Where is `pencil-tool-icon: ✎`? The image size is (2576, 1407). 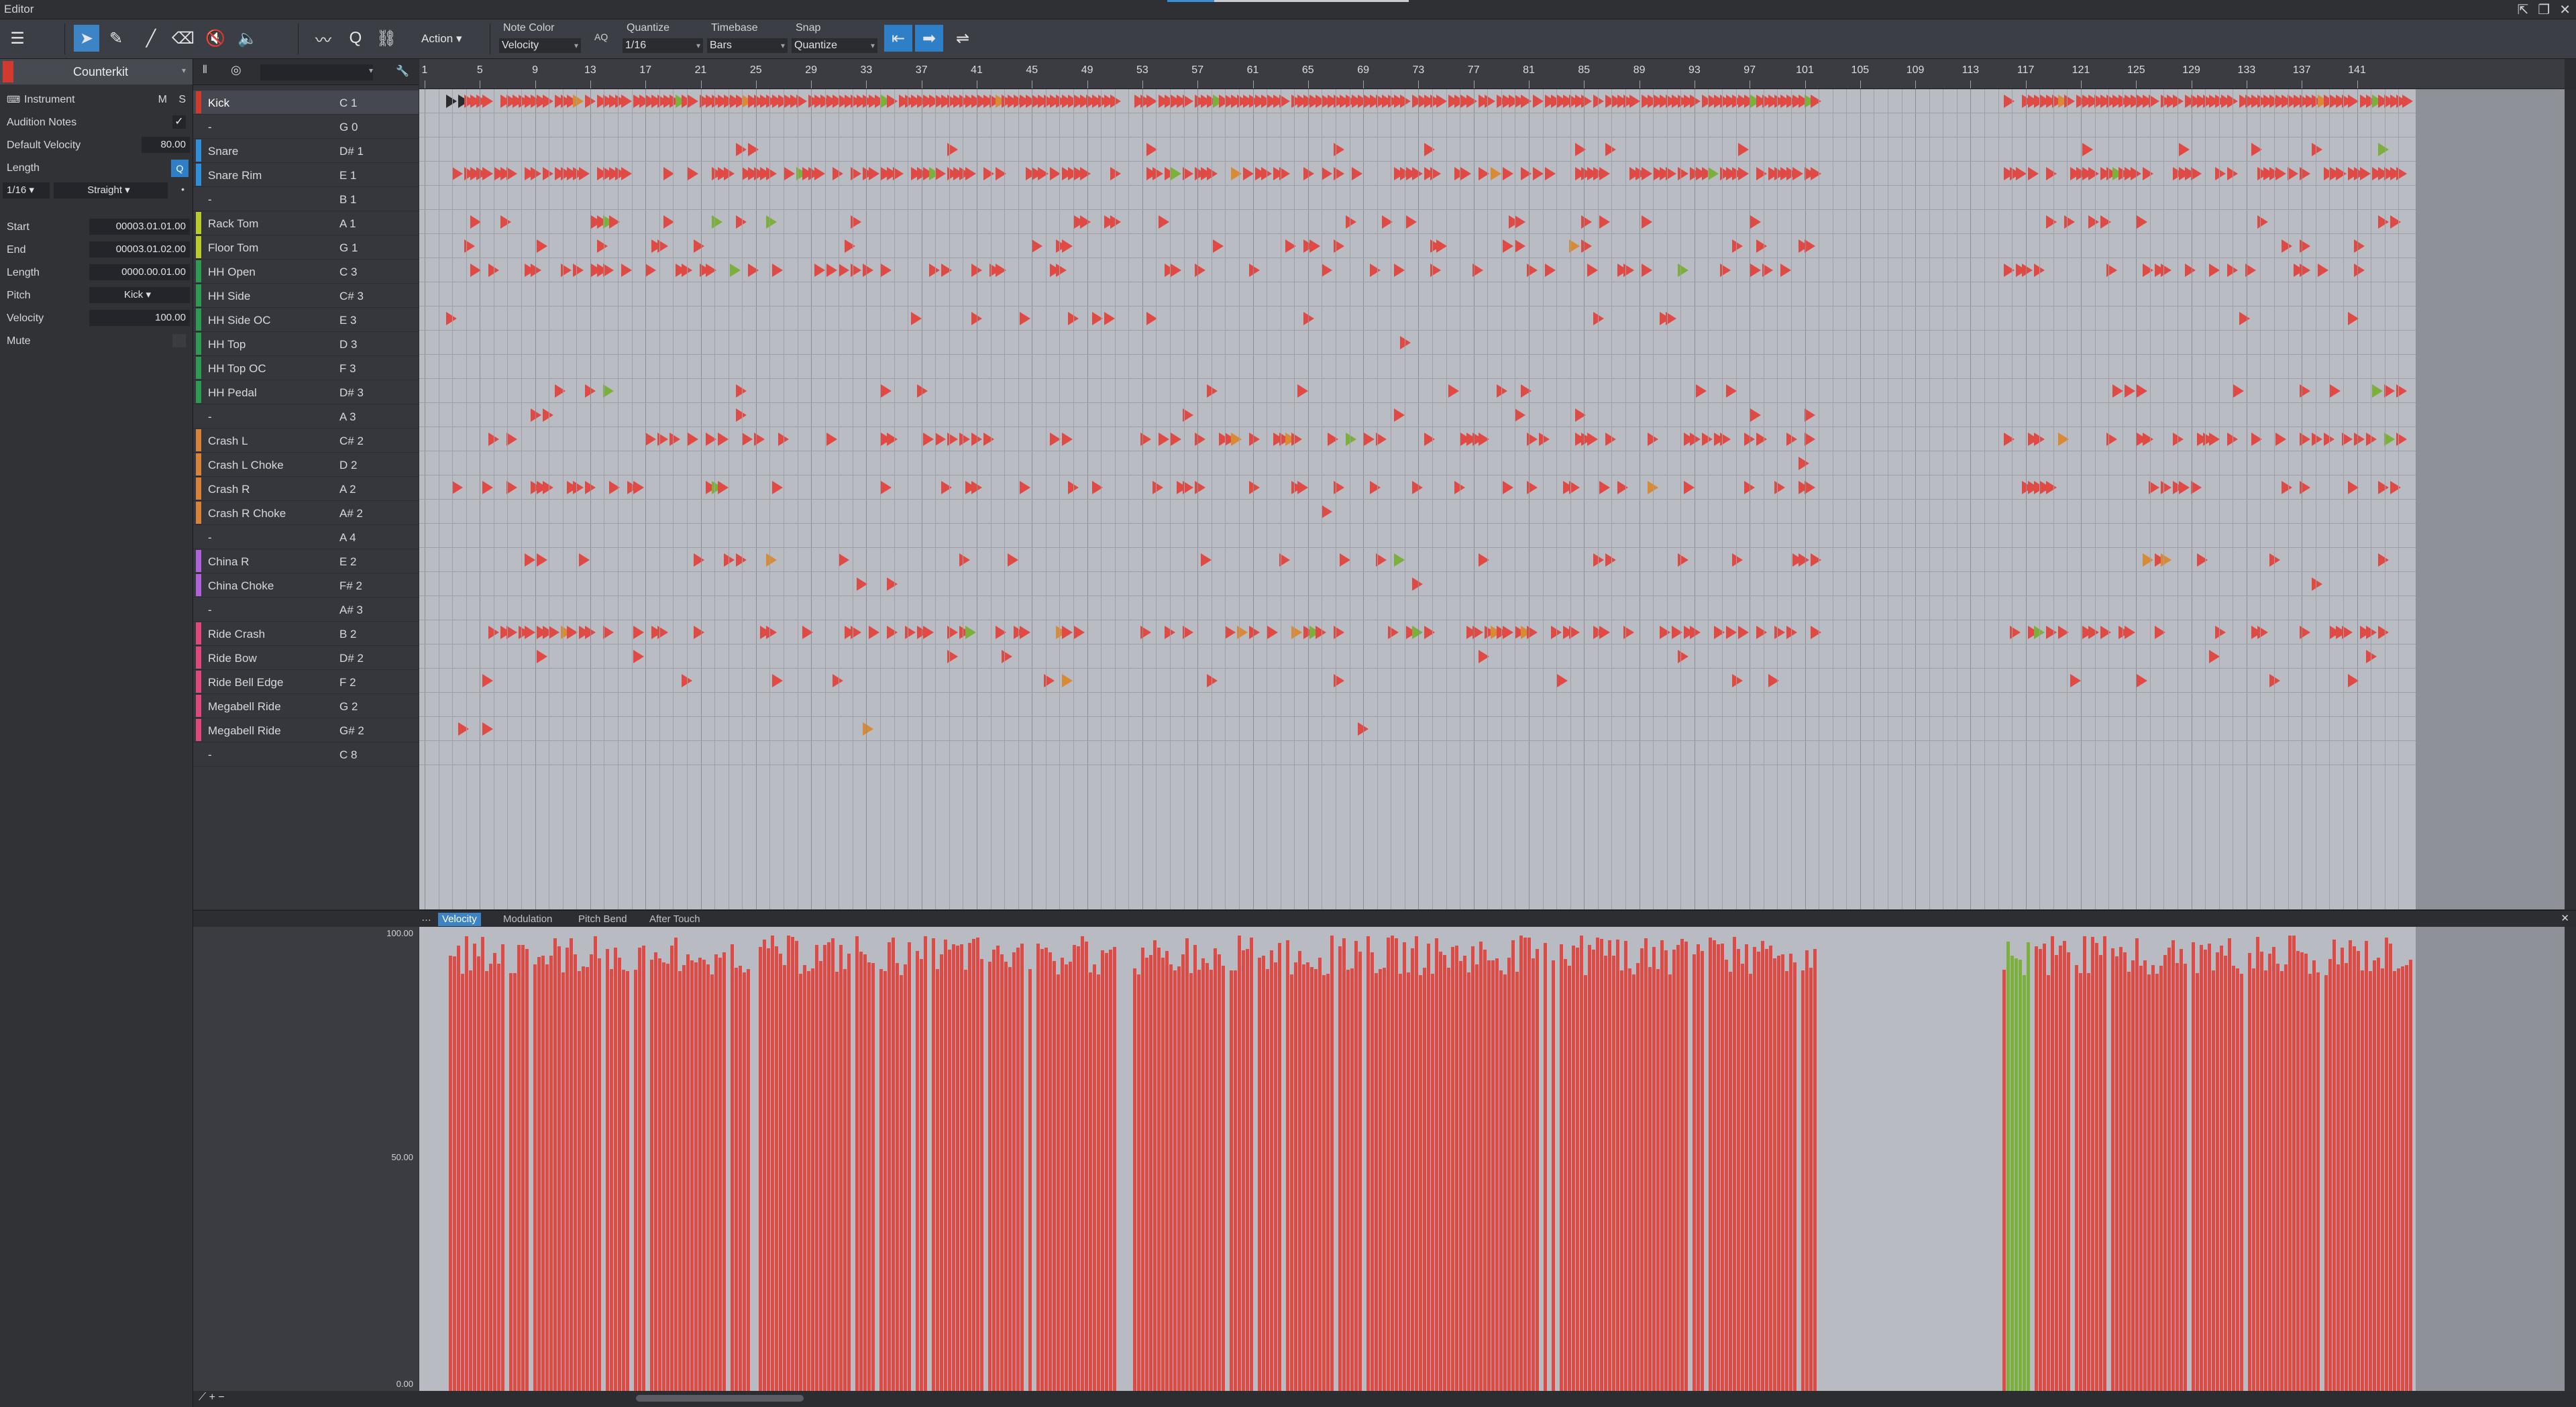
pencil-tool-icon: ✎ is located at coordinates (116, 38).